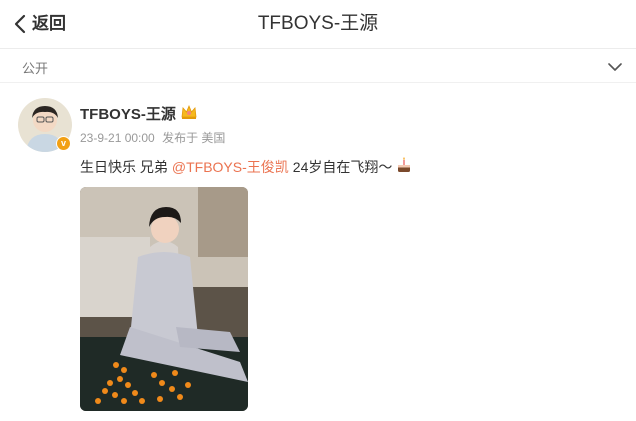 This screenshot has height=421, width=636. Describe the element at coordinates (342, 166) in the screenshot. I see `post-text-suffix: 24岁自在飞翔～` at that location.